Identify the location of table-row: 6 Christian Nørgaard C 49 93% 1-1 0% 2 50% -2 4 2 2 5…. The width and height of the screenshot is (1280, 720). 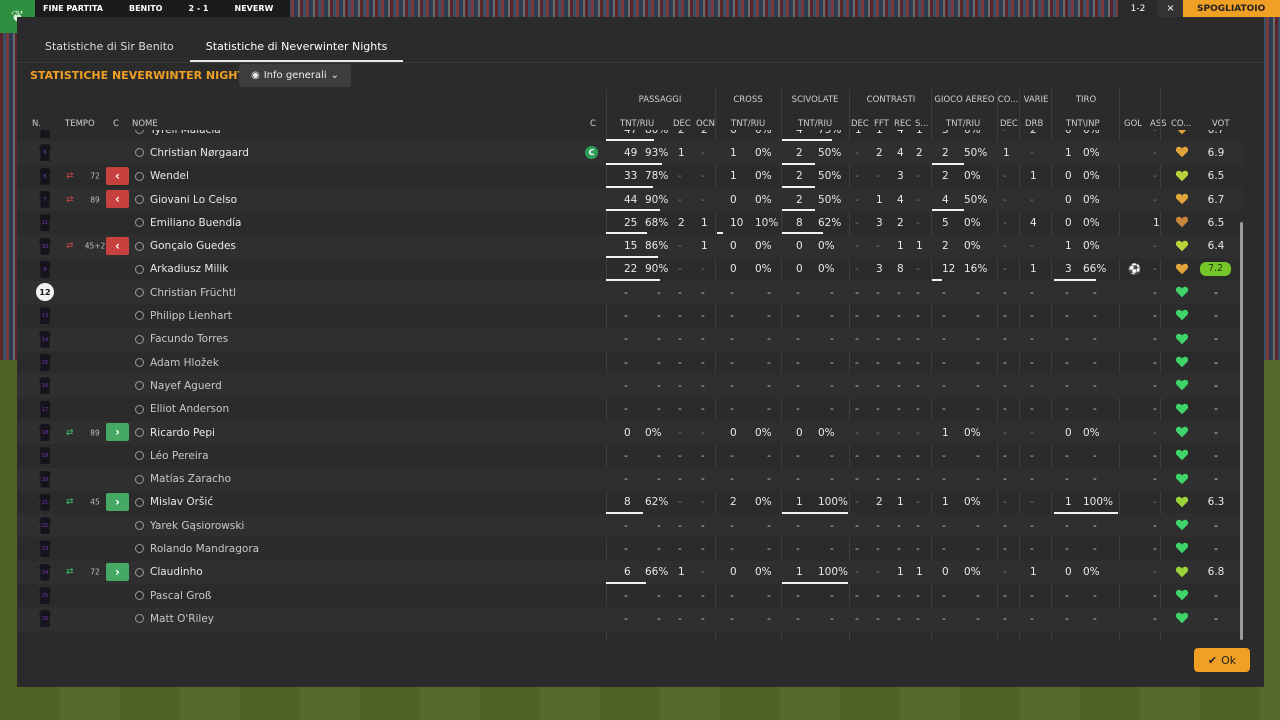
(630, 153).